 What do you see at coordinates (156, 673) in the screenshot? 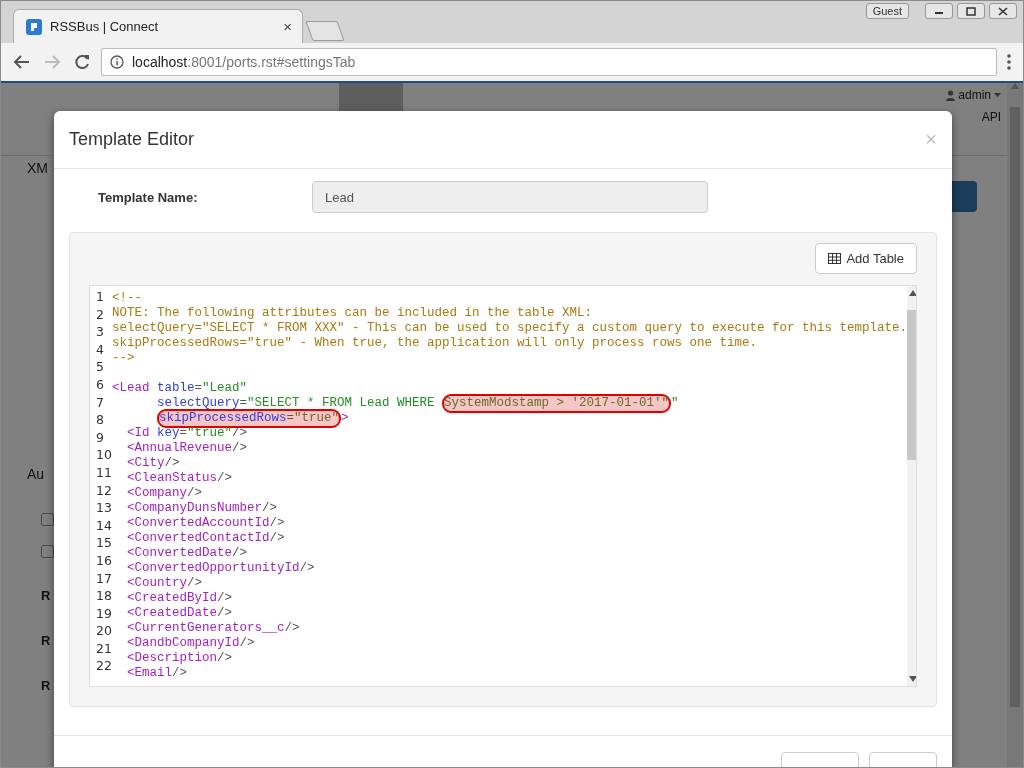
I see `code-line: <Email/>` at bounding box center [156, 673].